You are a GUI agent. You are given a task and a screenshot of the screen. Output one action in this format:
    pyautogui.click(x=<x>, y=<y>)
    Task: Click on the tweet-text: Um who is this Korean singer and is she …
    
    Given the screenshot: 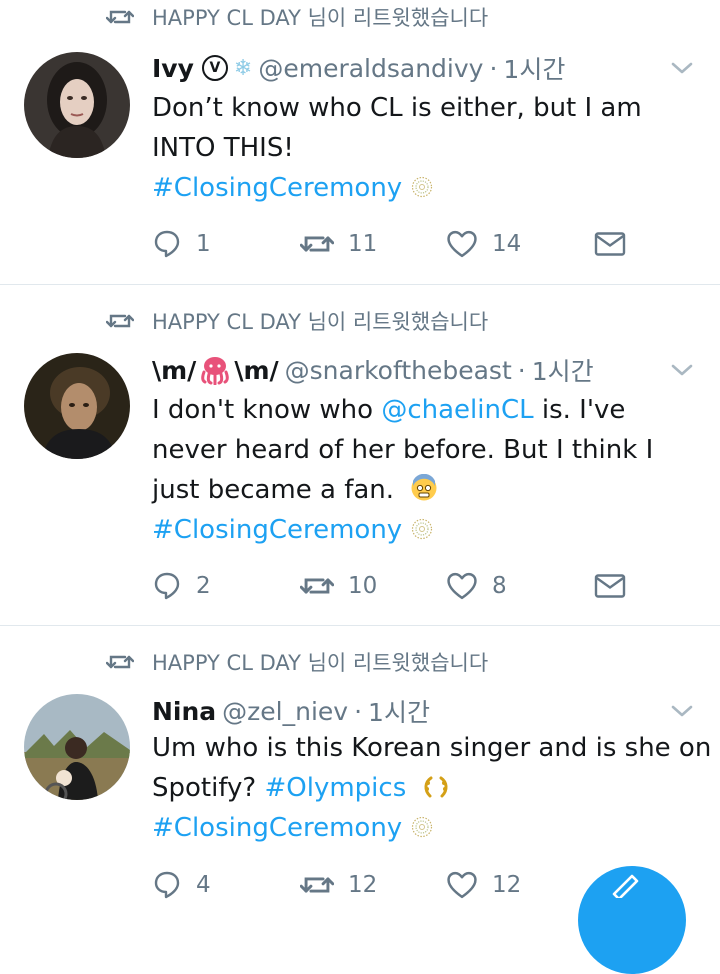 What is the action you would take?
    pyautogui.click(x=432, y=788)
    